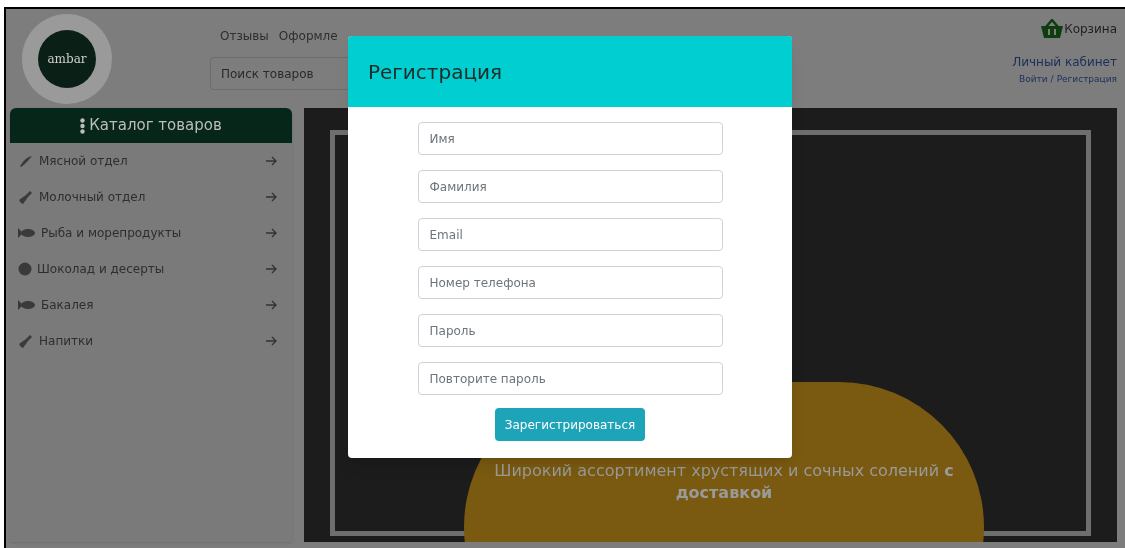 The width and height of the screenshot is (1125, 548). I want to click on modal-title: Регистрация, so click(435, 72).